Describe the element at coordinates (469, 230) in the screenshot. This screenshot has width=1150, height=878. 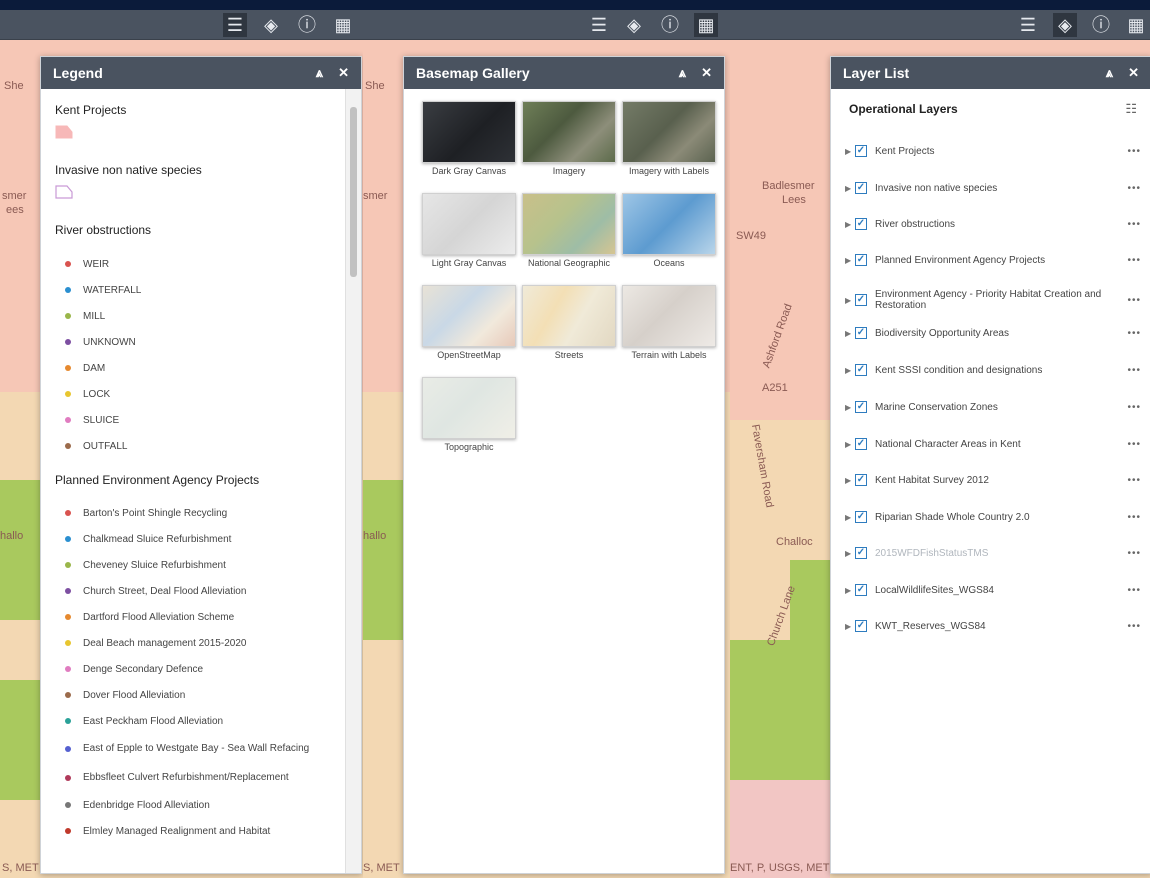
I see `basemap-tile-light-gray: Light Gray Canvas` at that location.